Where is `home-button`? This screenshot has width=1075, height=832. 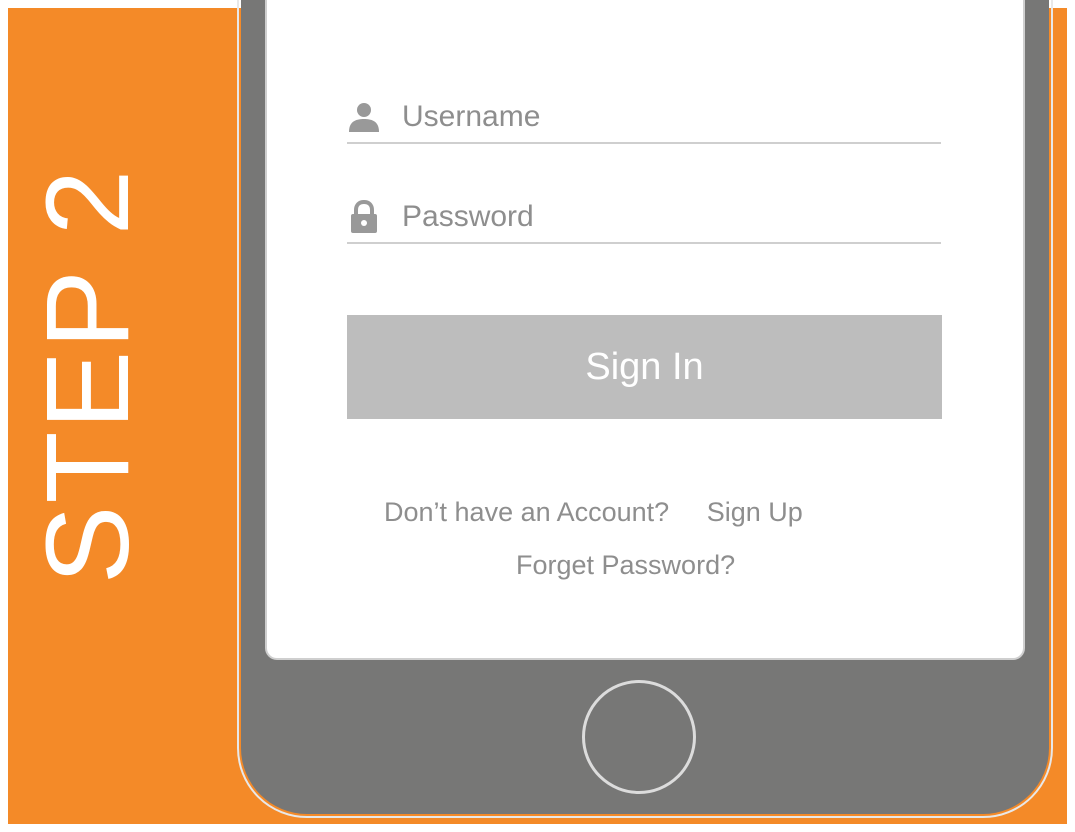 home-button is located at coordinates (639, 737).